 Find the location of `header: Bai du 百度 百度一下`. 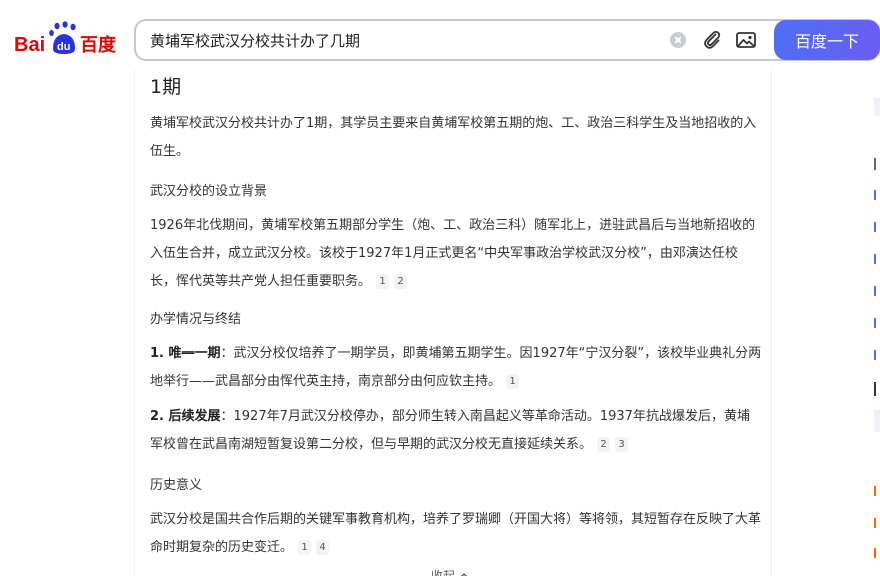

header: Bai du 百度 百度一下 is located at coordinates (440, 35).